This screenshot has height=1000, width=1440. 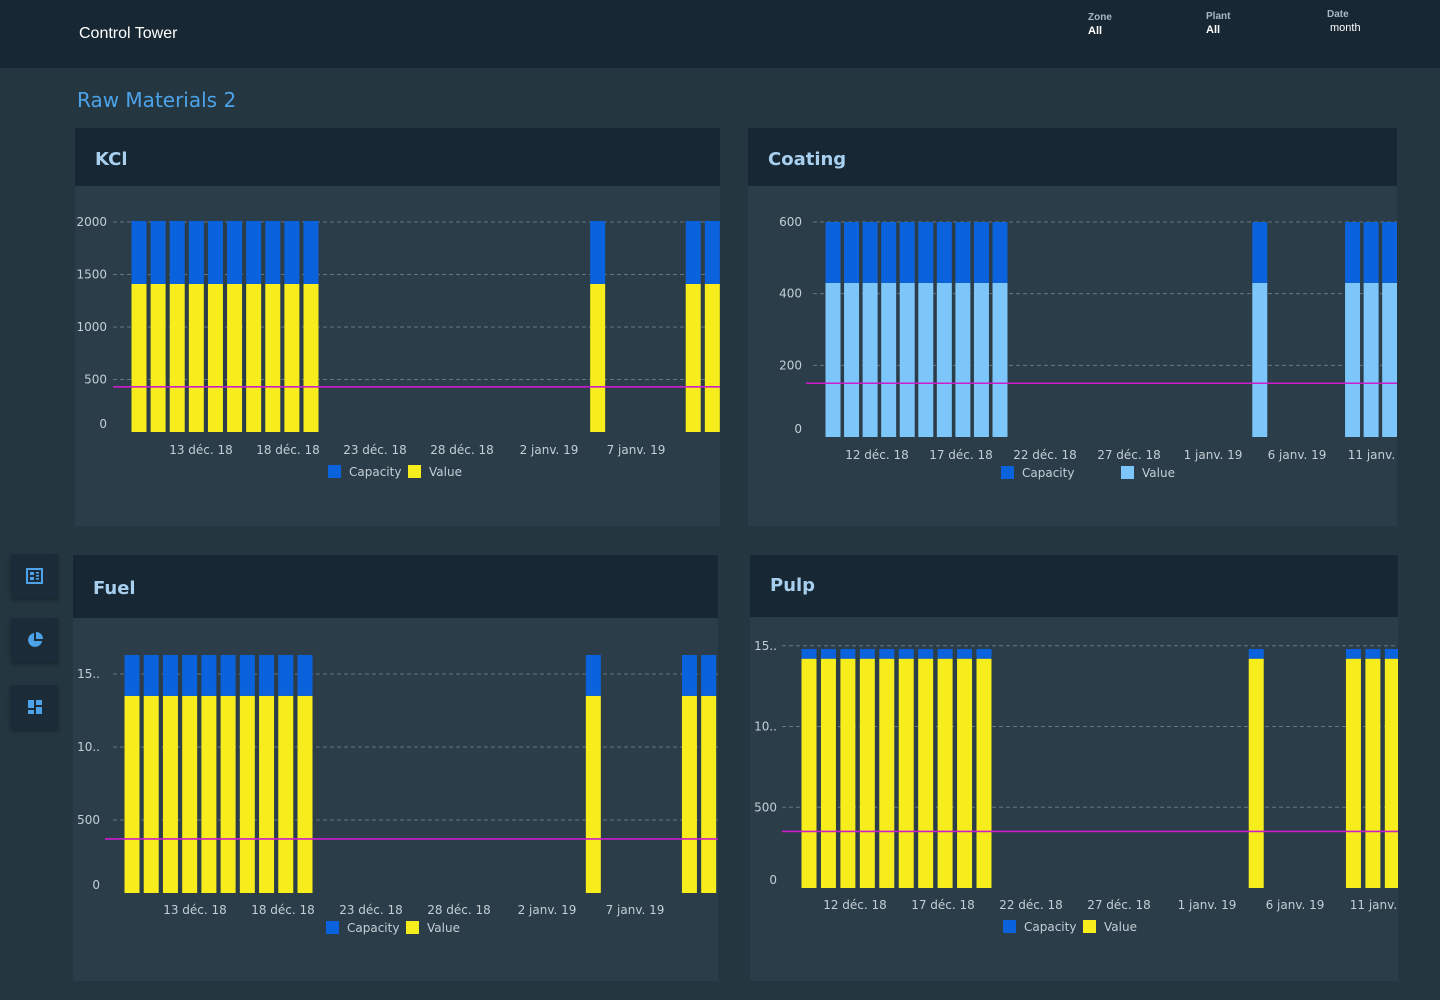 I want to click on x-tick-label: 23 déc. 18, so click(x=371, y=910).